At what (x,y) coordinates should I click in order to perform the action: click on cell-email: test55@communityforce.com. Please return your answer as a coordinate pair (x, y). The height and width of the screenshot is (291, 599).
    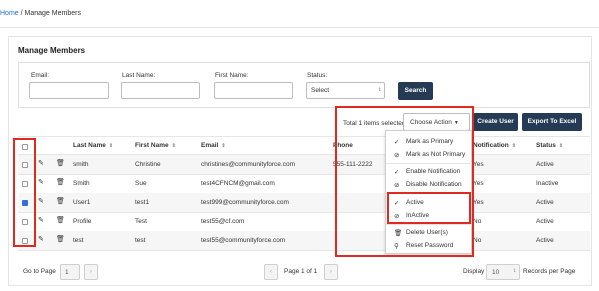
    Looking at the image, I should click on (243, 240).